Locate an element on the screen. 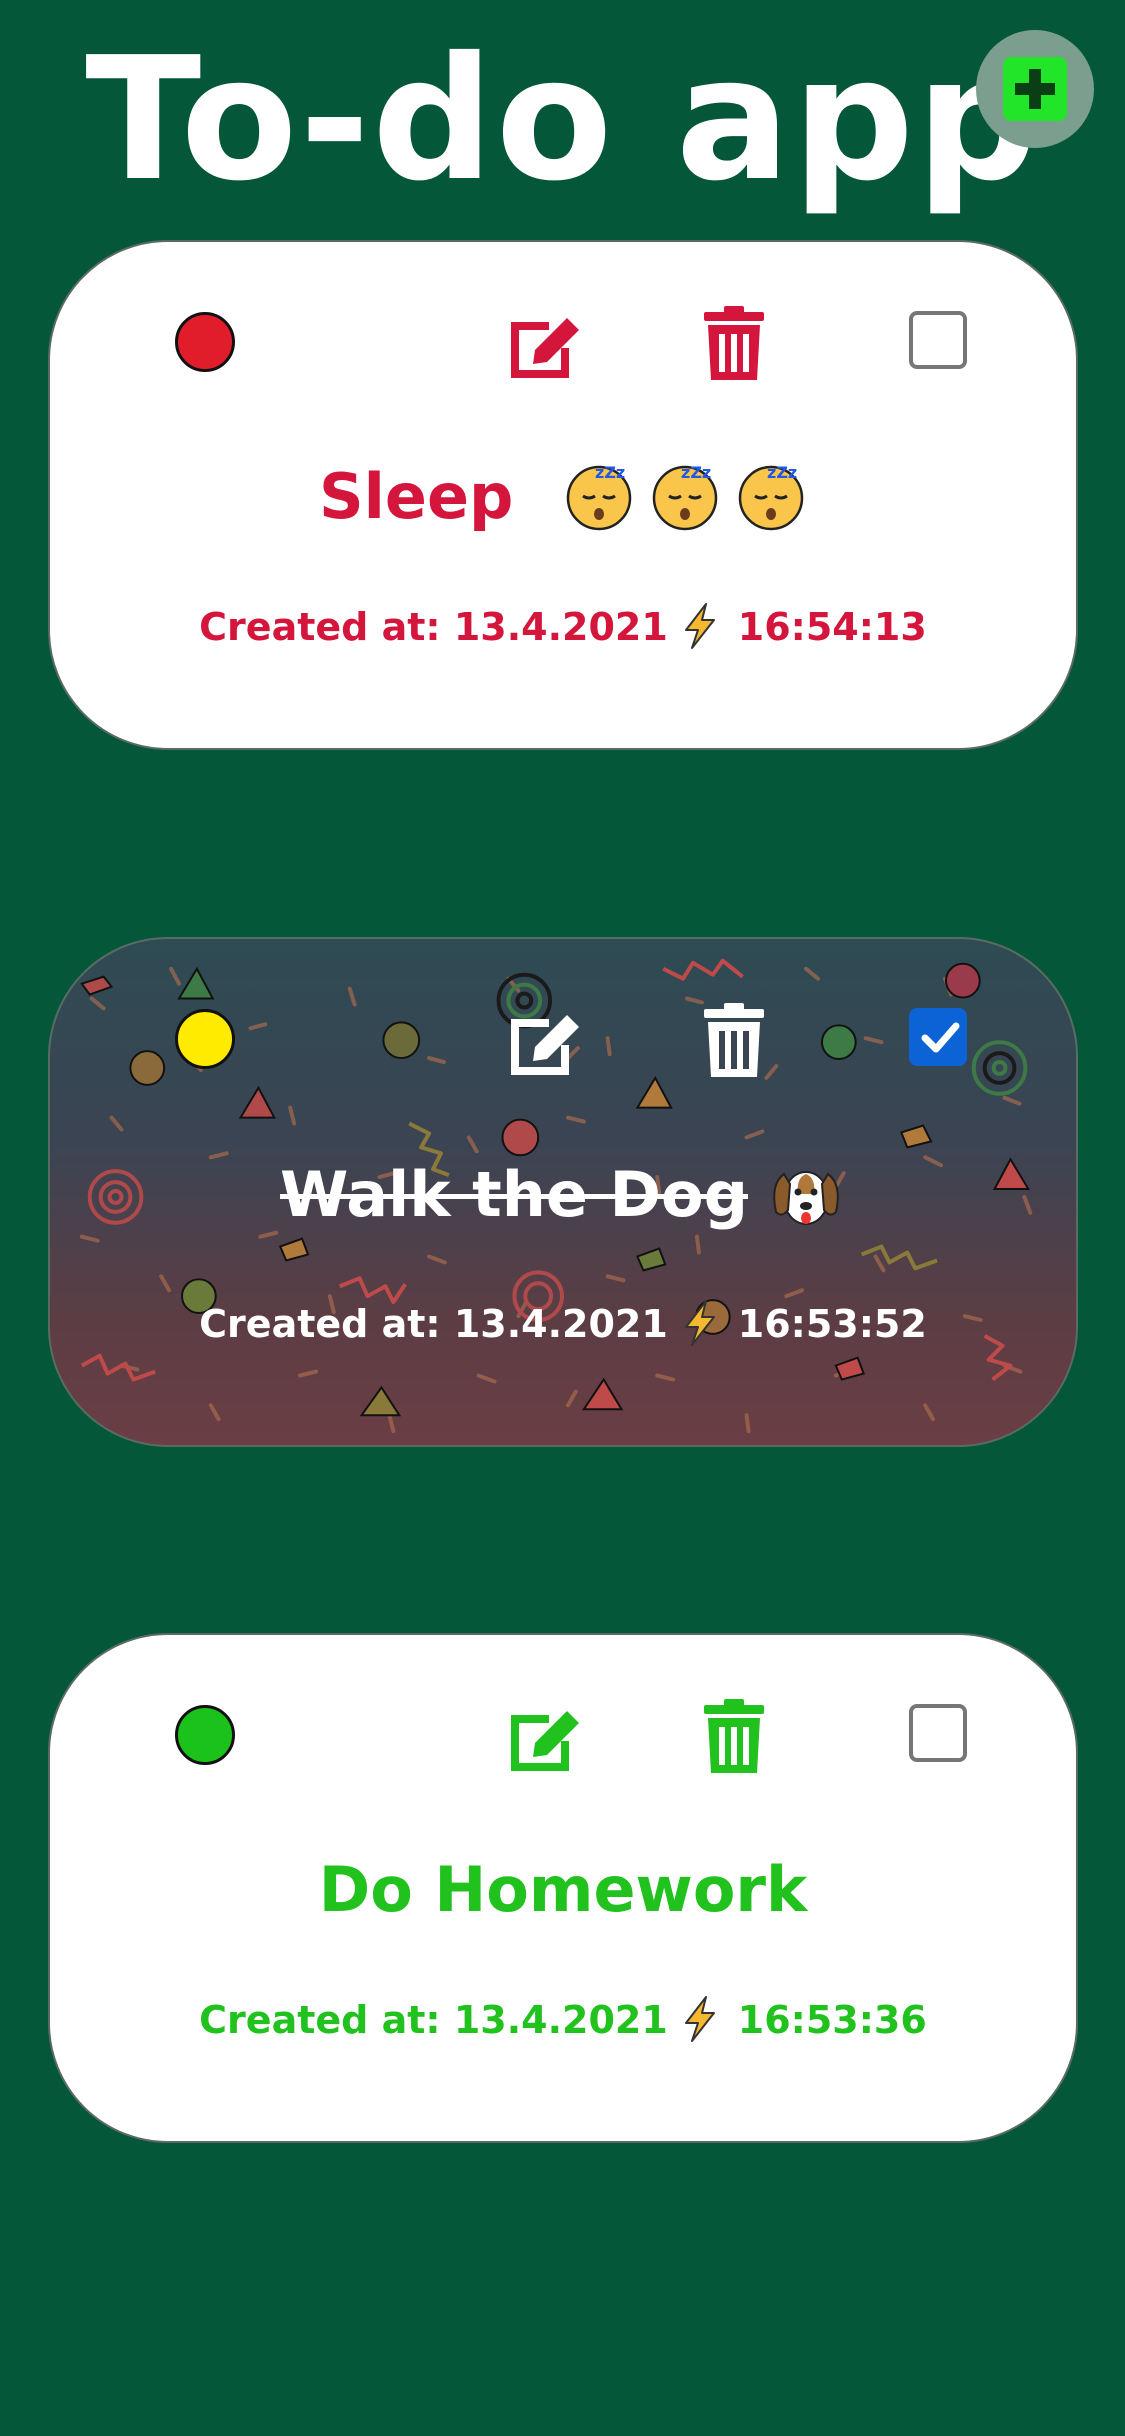 Image resolution: width=1125 pixels, height=2436 pixels. todo-title: Walk the Dog is located at coordinates (563, 1194).